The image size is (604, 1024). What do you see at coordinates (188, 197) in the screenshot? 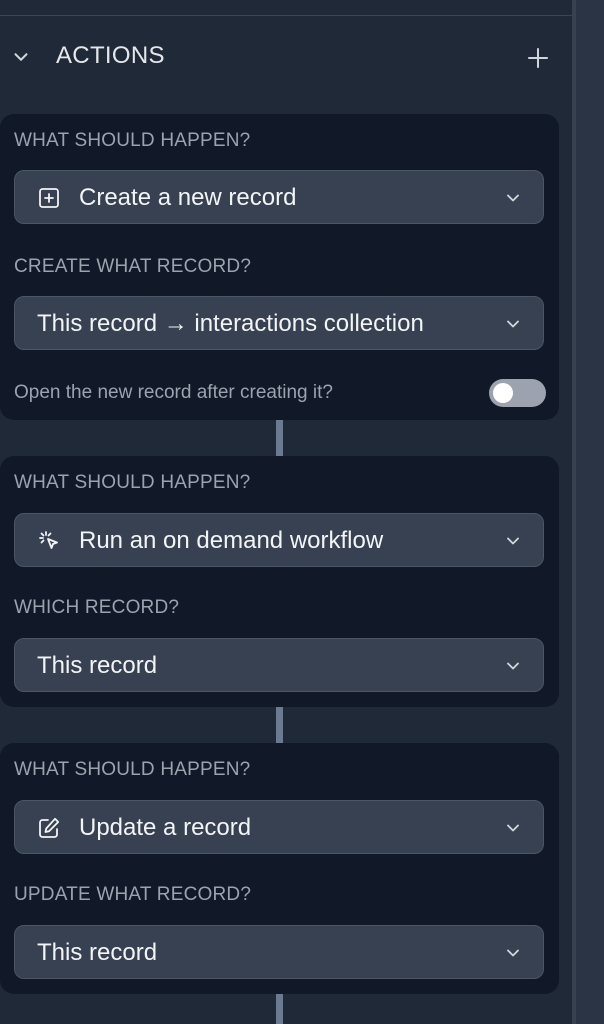
I see `action-type-value: Create a new record` at bounding box center [188, 197].